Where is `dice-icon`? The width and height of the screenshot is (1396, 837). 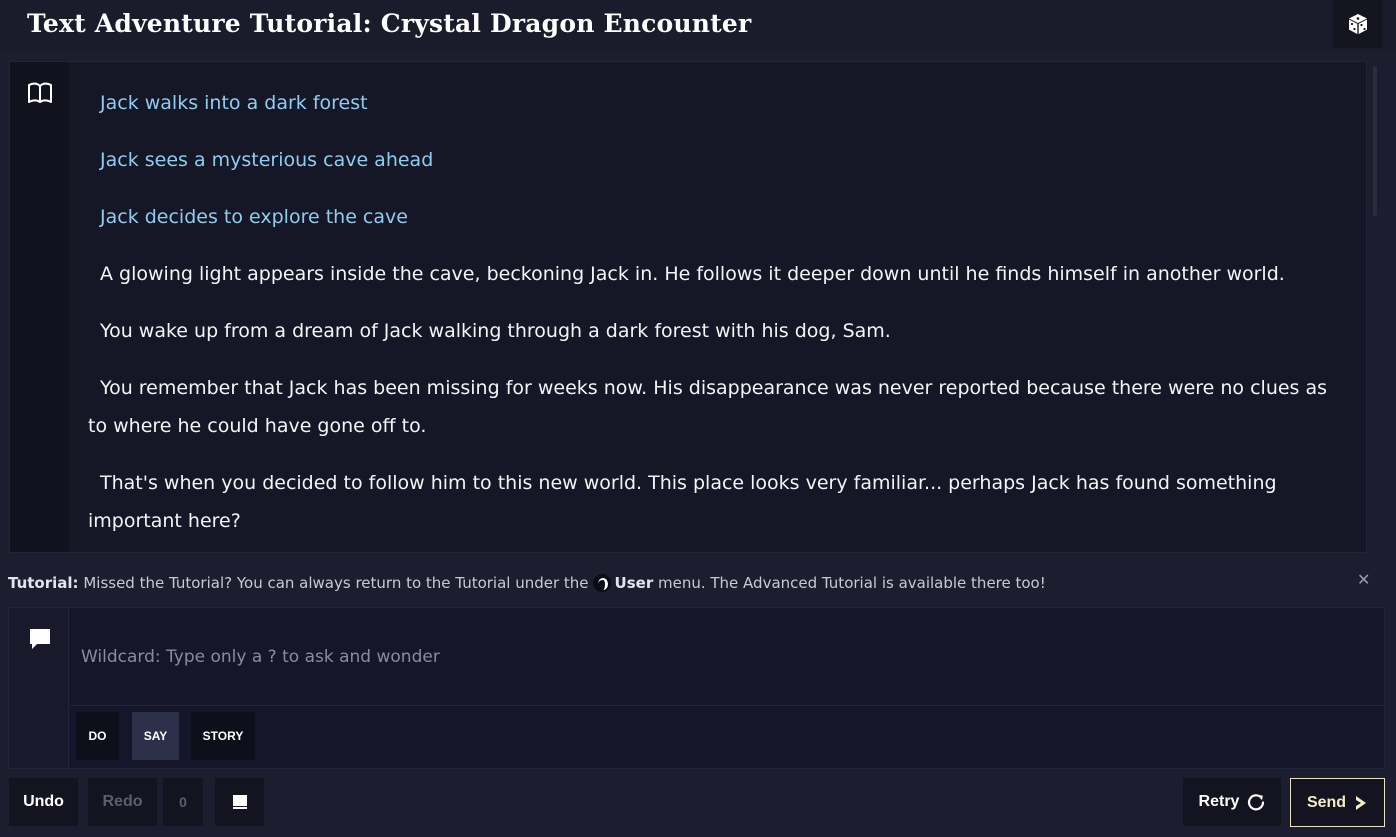 dice-icon is located at coordinates (1357, 24).